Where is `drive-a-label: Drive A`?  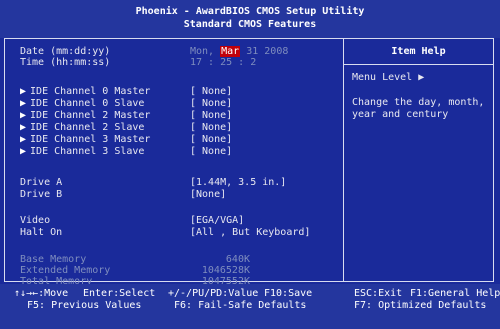 drive-a-label: Drive A is located at coordinates (41, 182).